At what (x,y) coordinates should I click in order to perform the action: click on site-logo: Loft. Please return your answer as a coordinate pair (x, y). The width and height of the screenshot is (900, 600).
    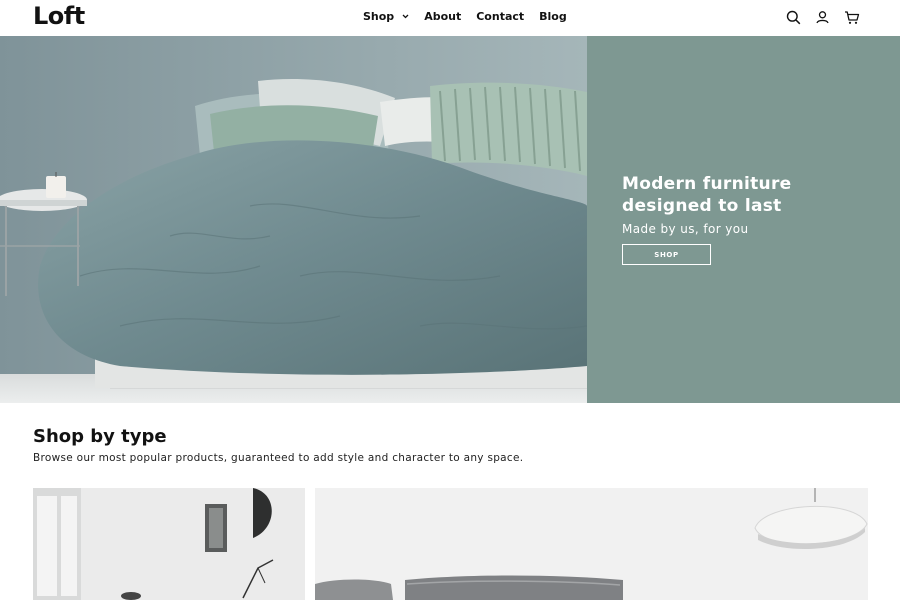
    Looking at the image, I should click on (59, 16).